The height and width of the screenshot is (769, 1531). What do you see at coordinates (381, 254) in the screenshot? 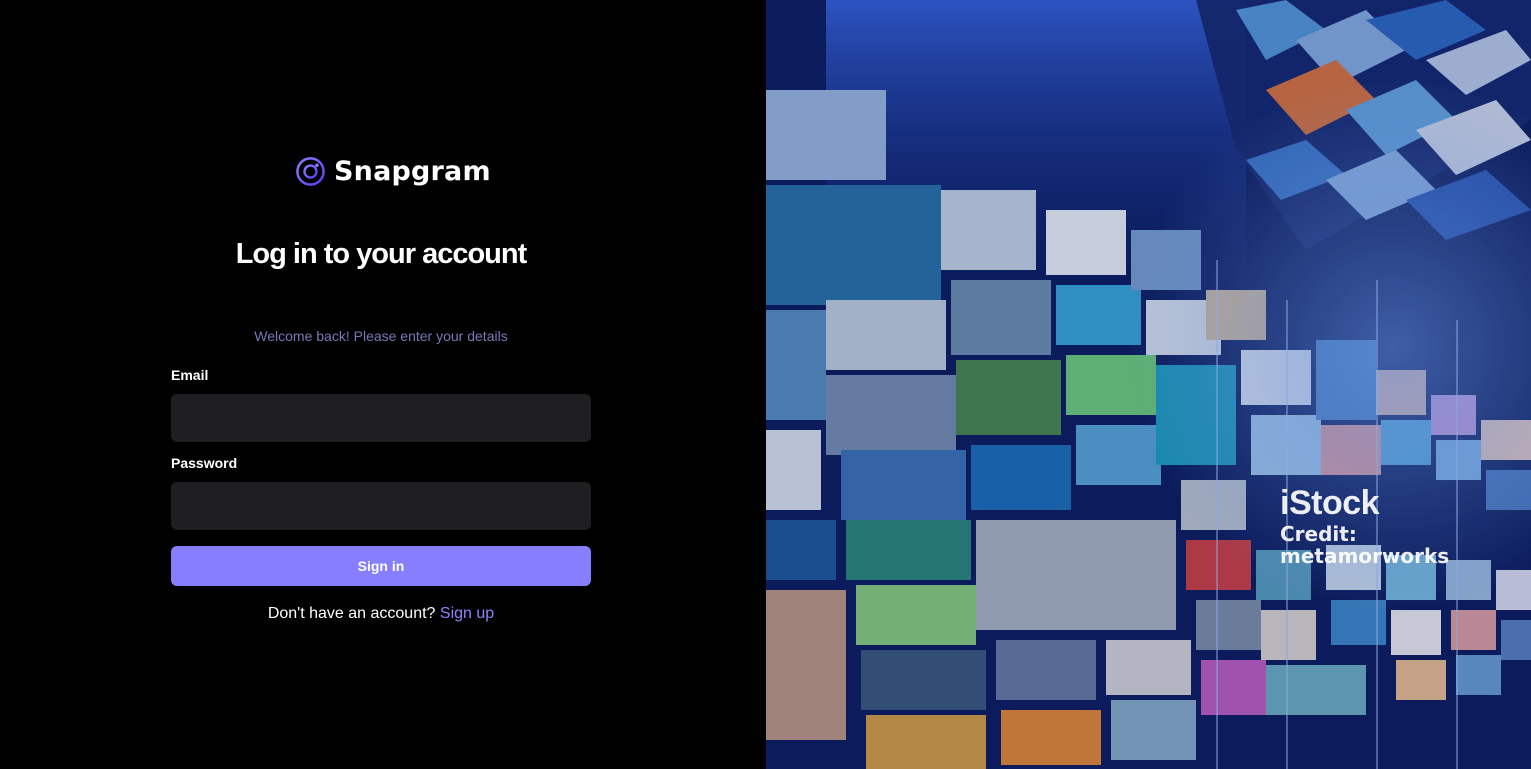
I see `page-title: Log in to your account` at bounding box center [381, 254].